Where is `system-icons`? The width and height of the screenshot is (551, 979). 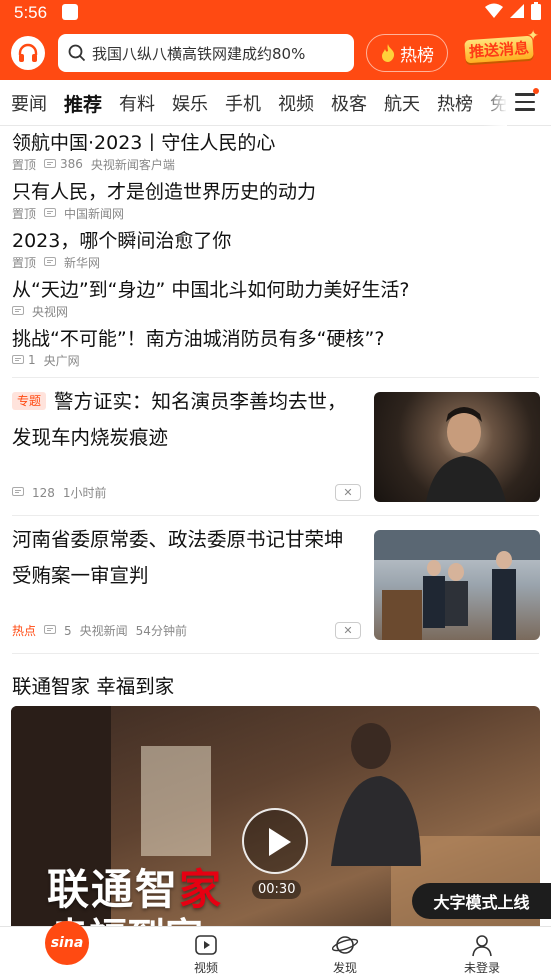
system-icons is located at coordinates (513, 11).